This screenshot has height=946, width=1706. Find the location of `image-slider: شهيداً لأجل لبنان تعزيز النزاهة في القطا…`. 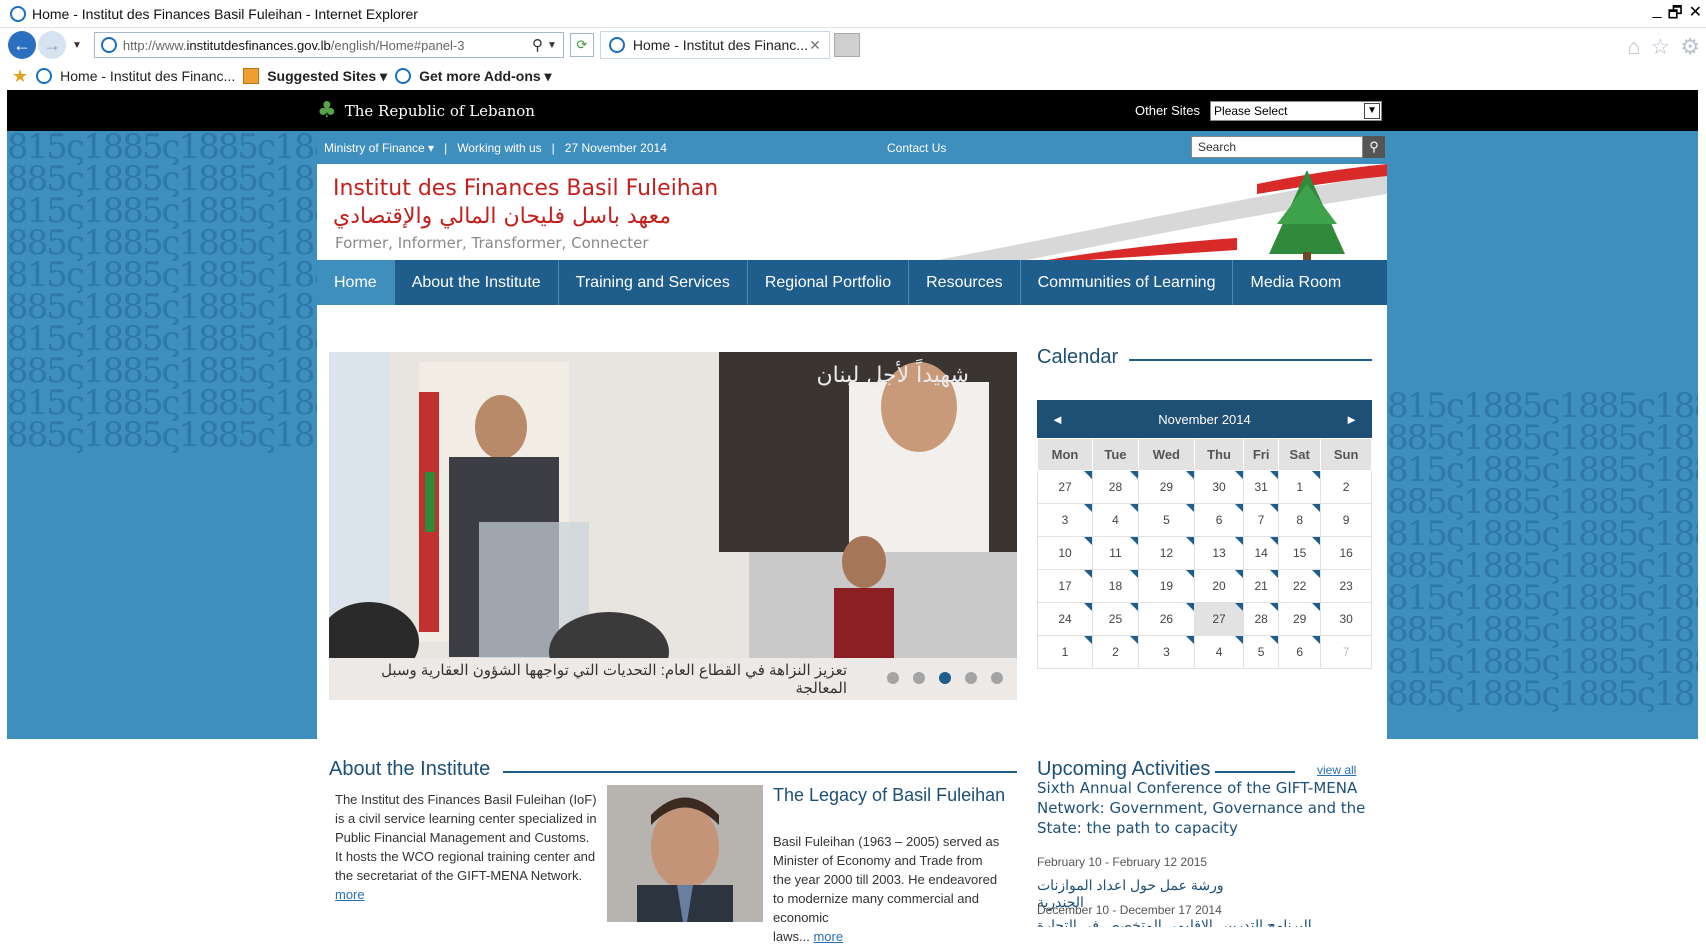

image-slider: شهيداً لأجل لبنان تعزيز النزاهة في القطا… is located at coordinates (673, 526).